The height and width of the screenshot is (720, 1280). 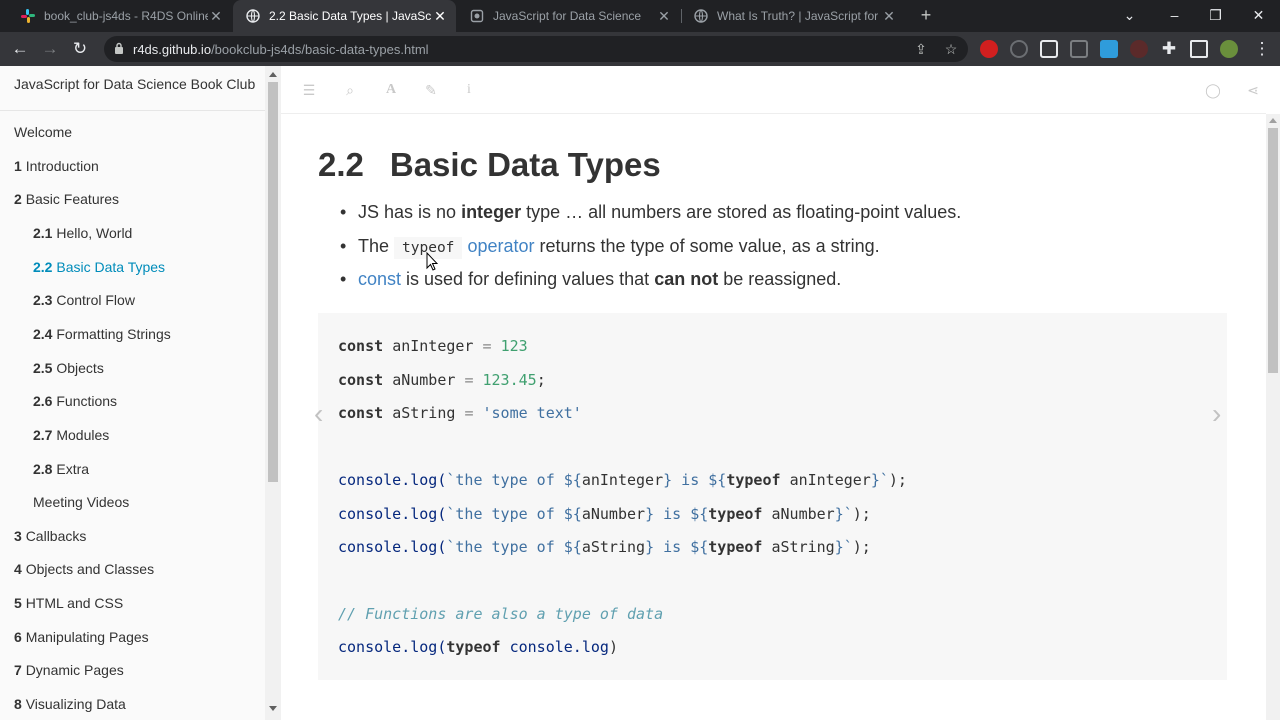 What do you see at coordinates (514, 547) in the screenshot?
I see `code-string: `the type of ${` at bounding box center [514, 547].